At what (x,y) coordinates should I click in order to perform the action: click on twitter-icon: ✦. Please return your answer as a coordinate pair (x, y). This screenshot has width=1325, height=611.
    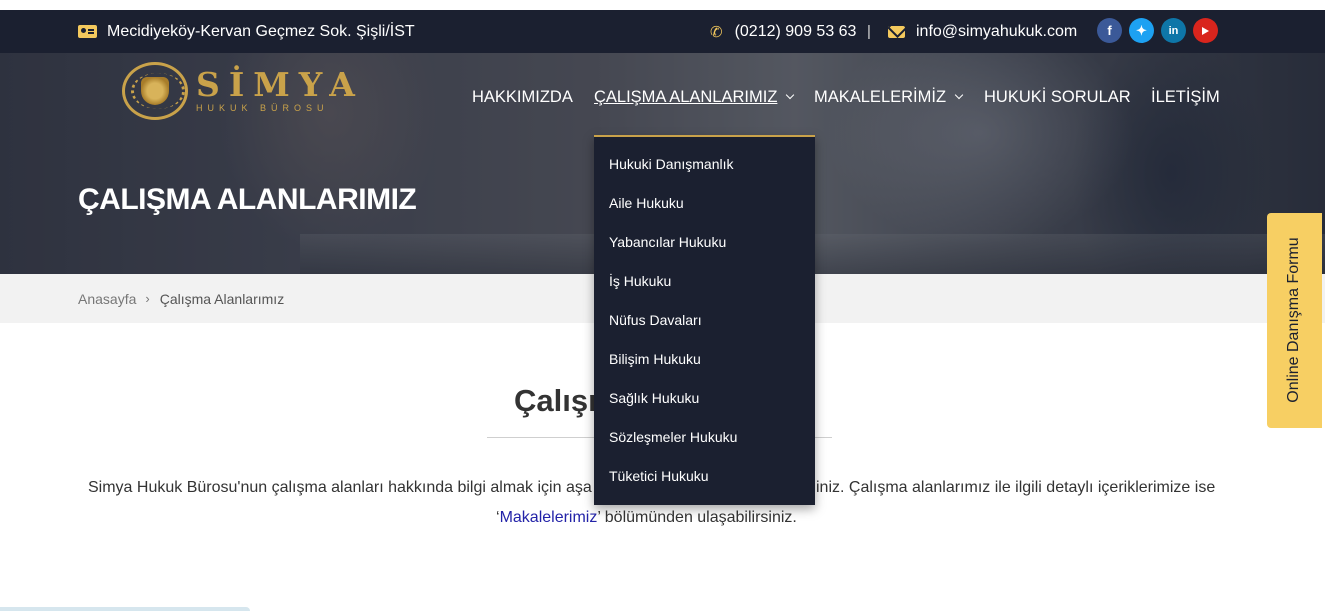
    Looking at the image, I should click on (1141, 30).